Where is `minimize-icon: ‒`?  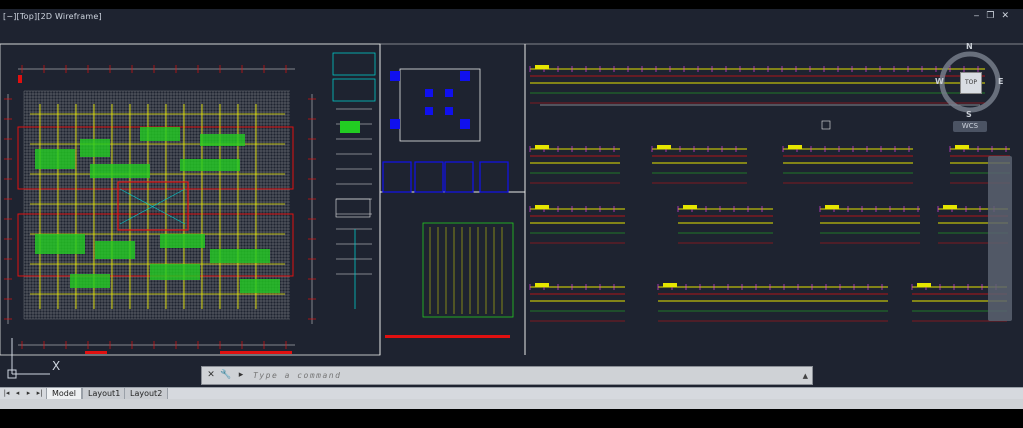
minimize-icon: ‒ is located at coordinates (977, 16).